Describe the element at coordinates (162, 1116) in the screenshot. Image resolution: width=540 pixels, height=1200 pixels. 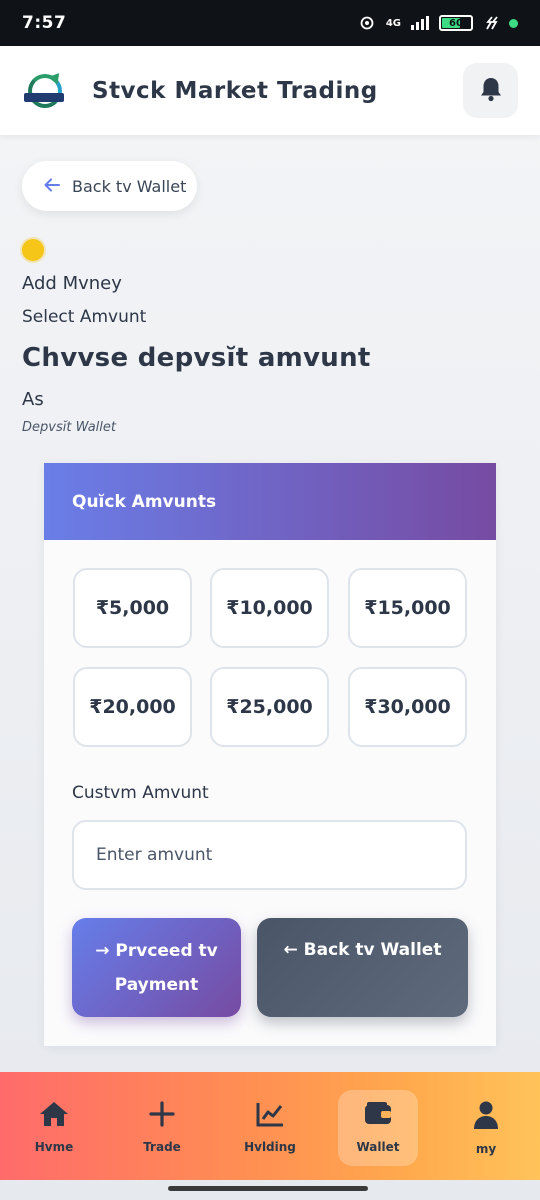
I see `plus-icon` at that location.